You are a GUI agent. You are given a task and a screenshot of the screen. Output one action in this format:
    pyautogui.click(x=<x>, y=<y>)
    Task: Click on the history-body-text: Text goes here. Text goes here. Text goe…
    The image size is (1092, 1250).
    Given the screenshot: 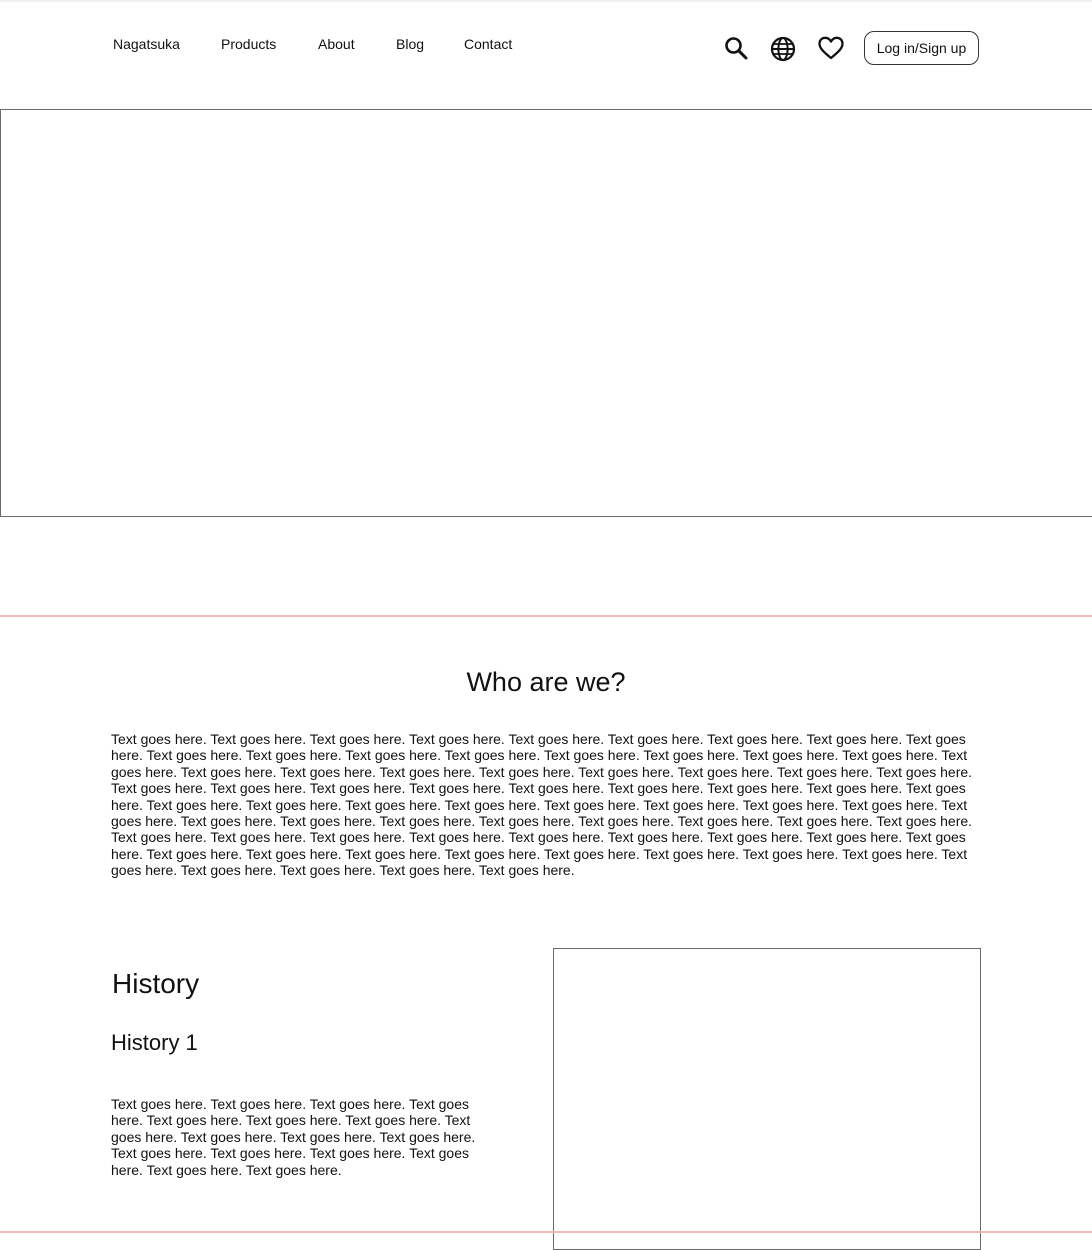 What is the action you would take?
    pyautogui.click(x=293, y=1137)
    